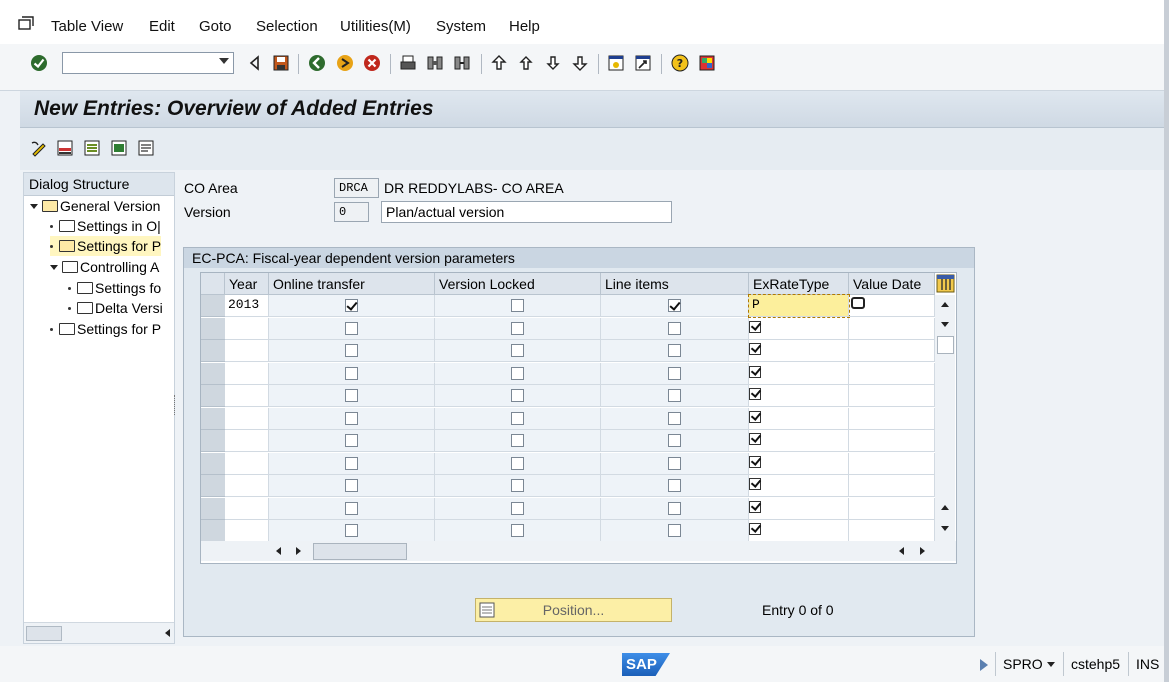 The width and height of the screenshot is (1169, 682). Describe the element at coordinates (167, 633) in the screenshot. I see `scroll-left-icon` at that location.